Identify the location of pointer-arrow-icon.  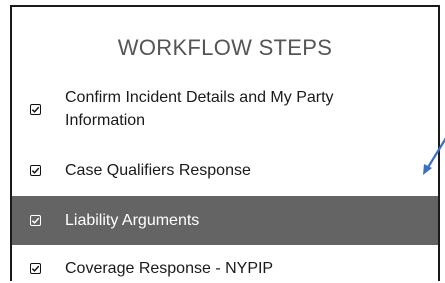
(434, 156).